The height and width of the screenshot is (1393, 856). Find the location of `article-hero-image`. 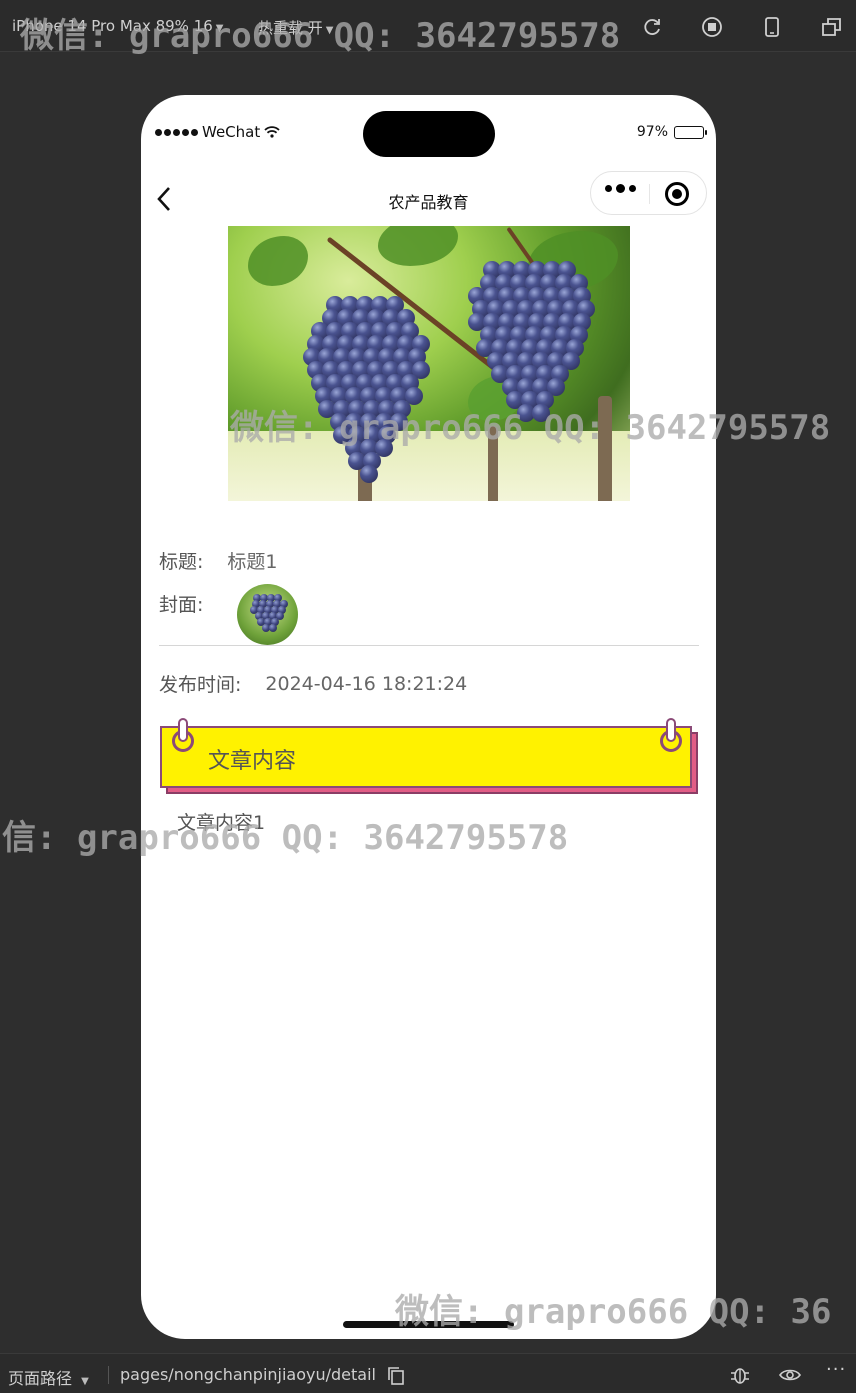

article-hero-image is located at coordinates (429, 363).